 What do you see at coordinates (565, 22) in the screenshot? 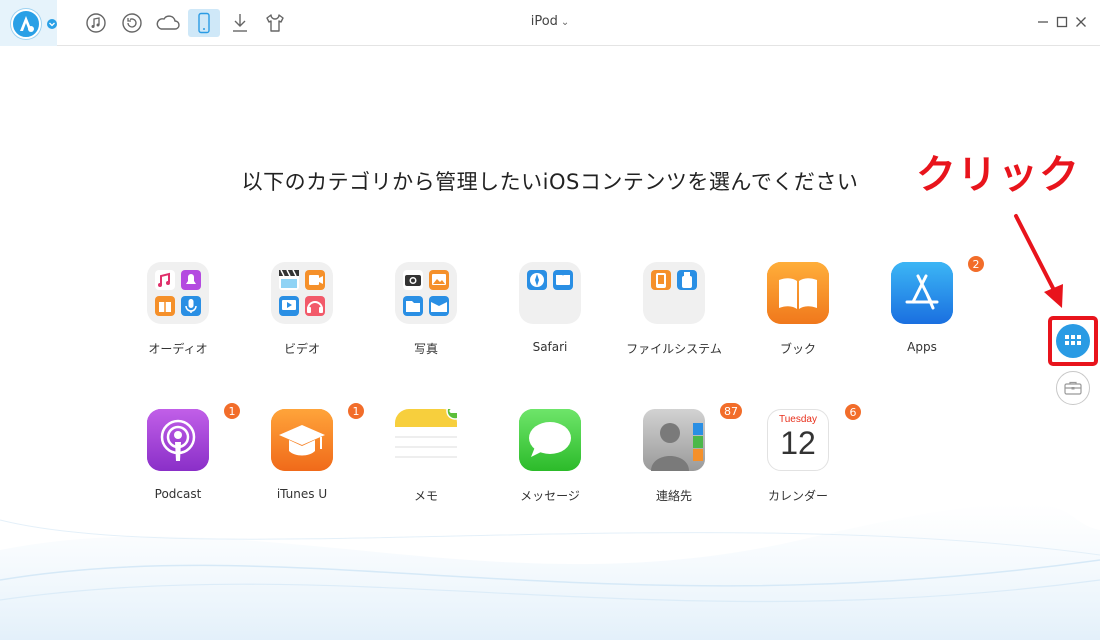
I see `chevron-down-icon: ⌄` at bounding box center [565, 22].